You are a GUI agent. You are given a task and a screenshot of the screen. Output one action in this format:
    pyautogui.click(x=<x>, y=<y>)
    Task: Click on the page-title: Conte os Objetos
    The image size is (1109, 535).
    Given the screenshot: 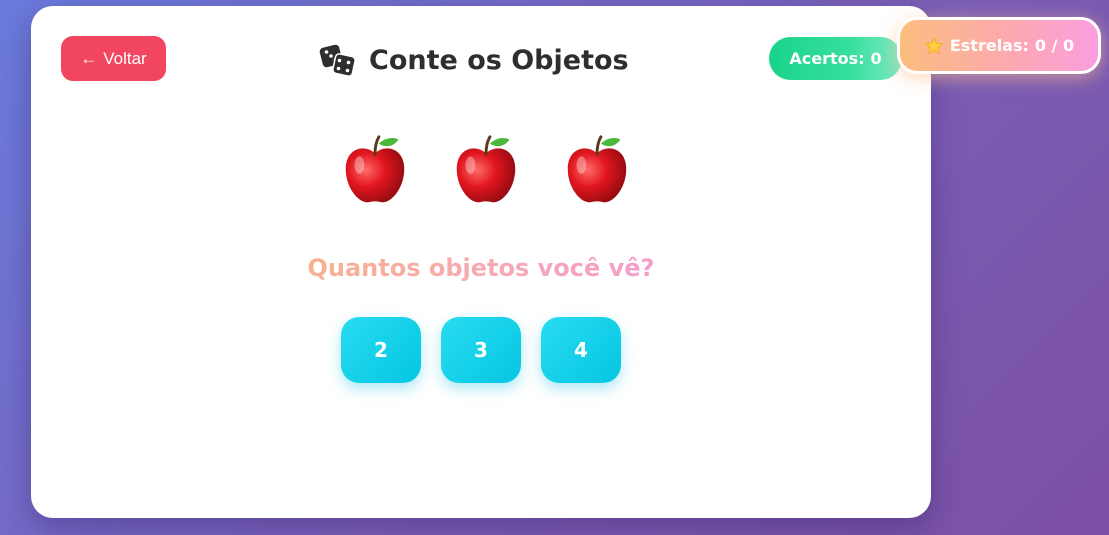 What is the action you would take?
    pyautogui.click(x=479, y=60)
    